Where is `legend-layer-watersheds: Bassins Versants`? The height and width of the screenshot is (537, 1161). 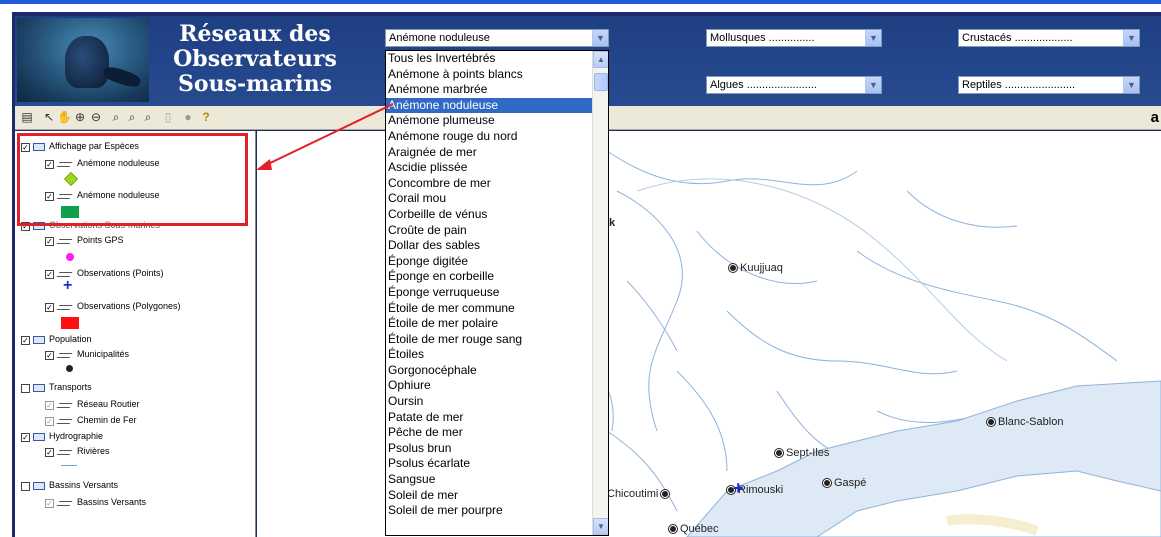 legend-layer-watersheds: Bassins Versants is located at coordinates (112, 502).